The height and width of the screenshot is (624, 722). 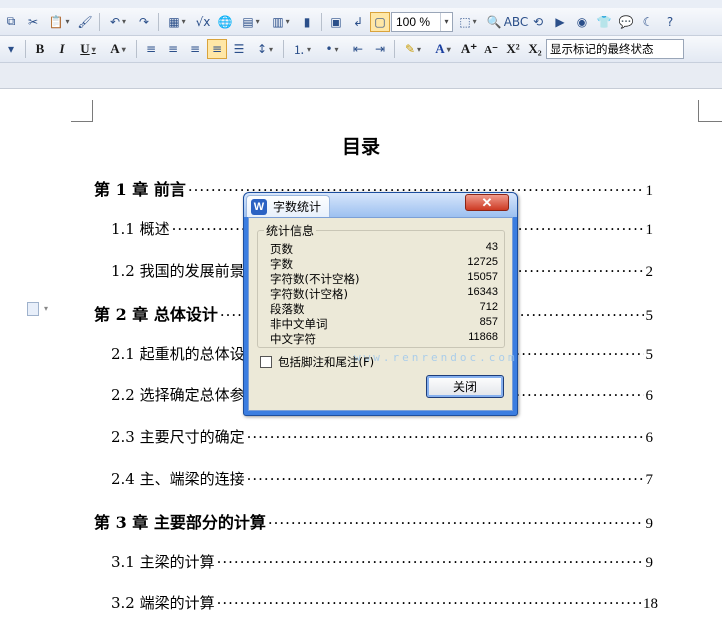 I want to click on page-corner-mark-left, so click(x=82, y=111).